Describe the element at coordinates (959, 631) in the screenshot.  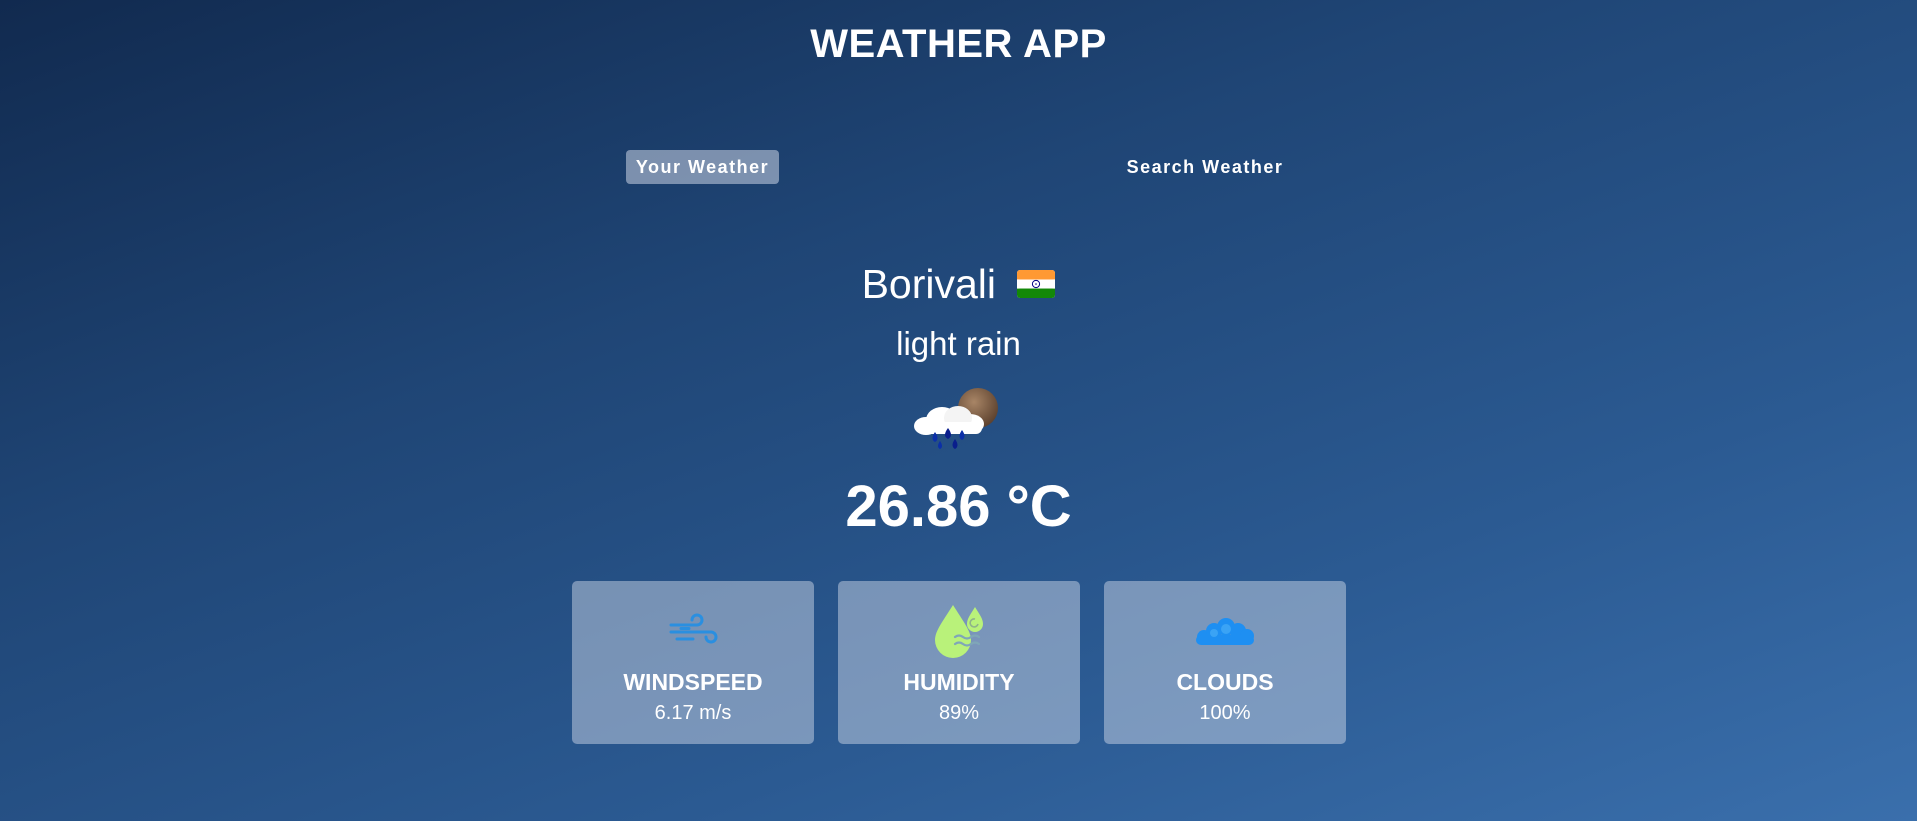
I see `humidity-icon` at that location.